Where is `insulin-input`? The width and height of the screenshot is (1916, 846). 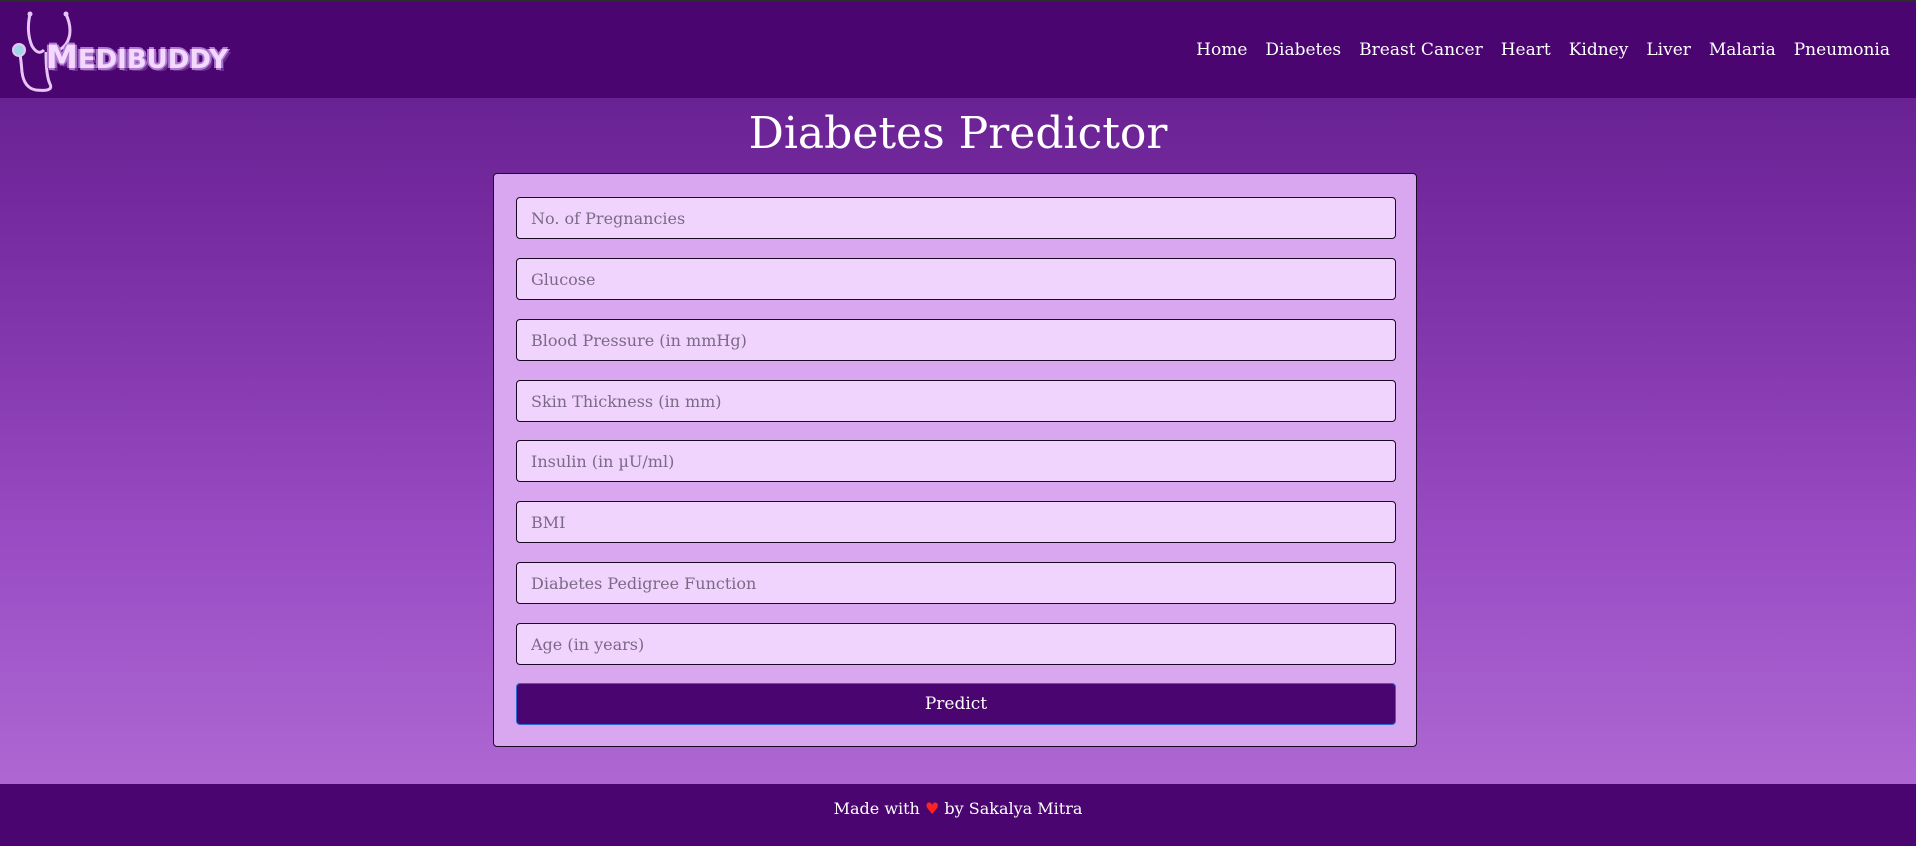 insulin-input is located at coordinates (956, 461).